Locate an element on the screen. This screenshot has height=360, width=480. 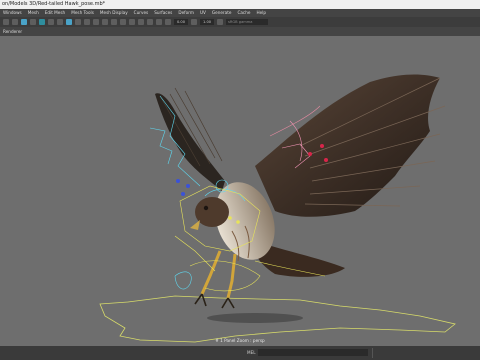
select-camera-icon is located at coordinates (6, 22).